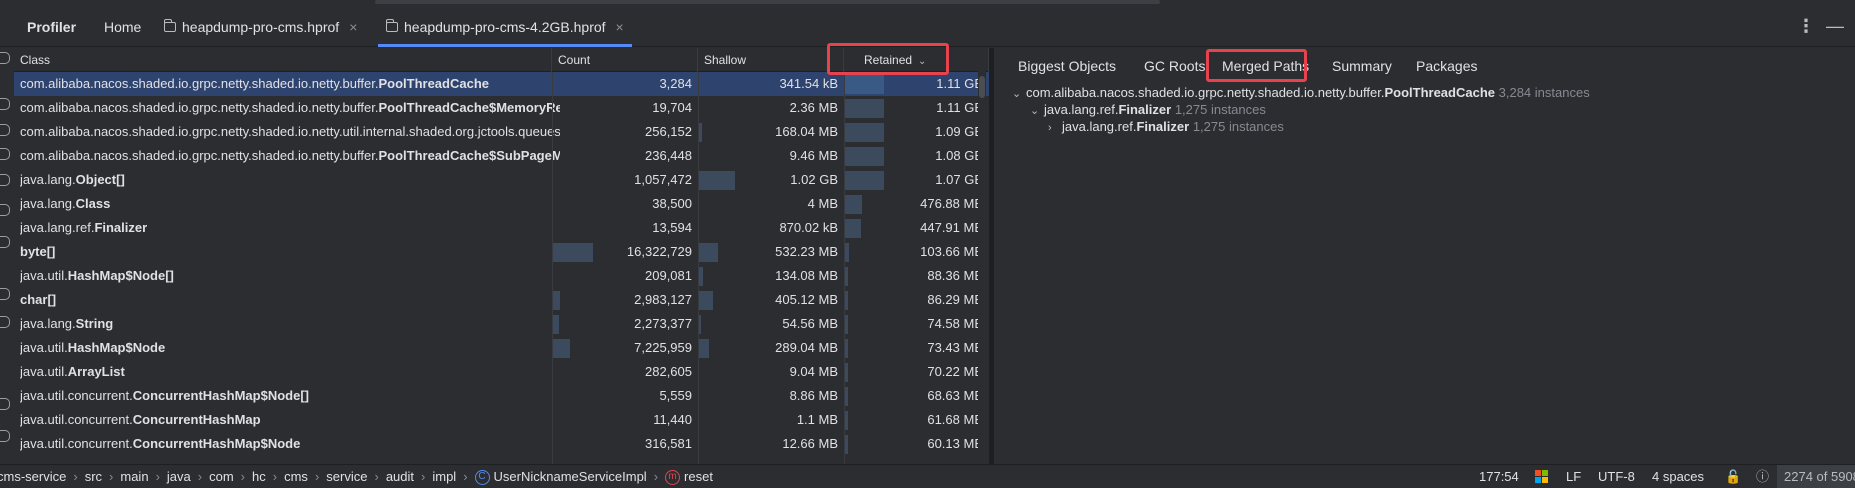 This screenshot has height=488, width=1855. I want to click on class-name-cell: java.lang.String, so click(290, 324).